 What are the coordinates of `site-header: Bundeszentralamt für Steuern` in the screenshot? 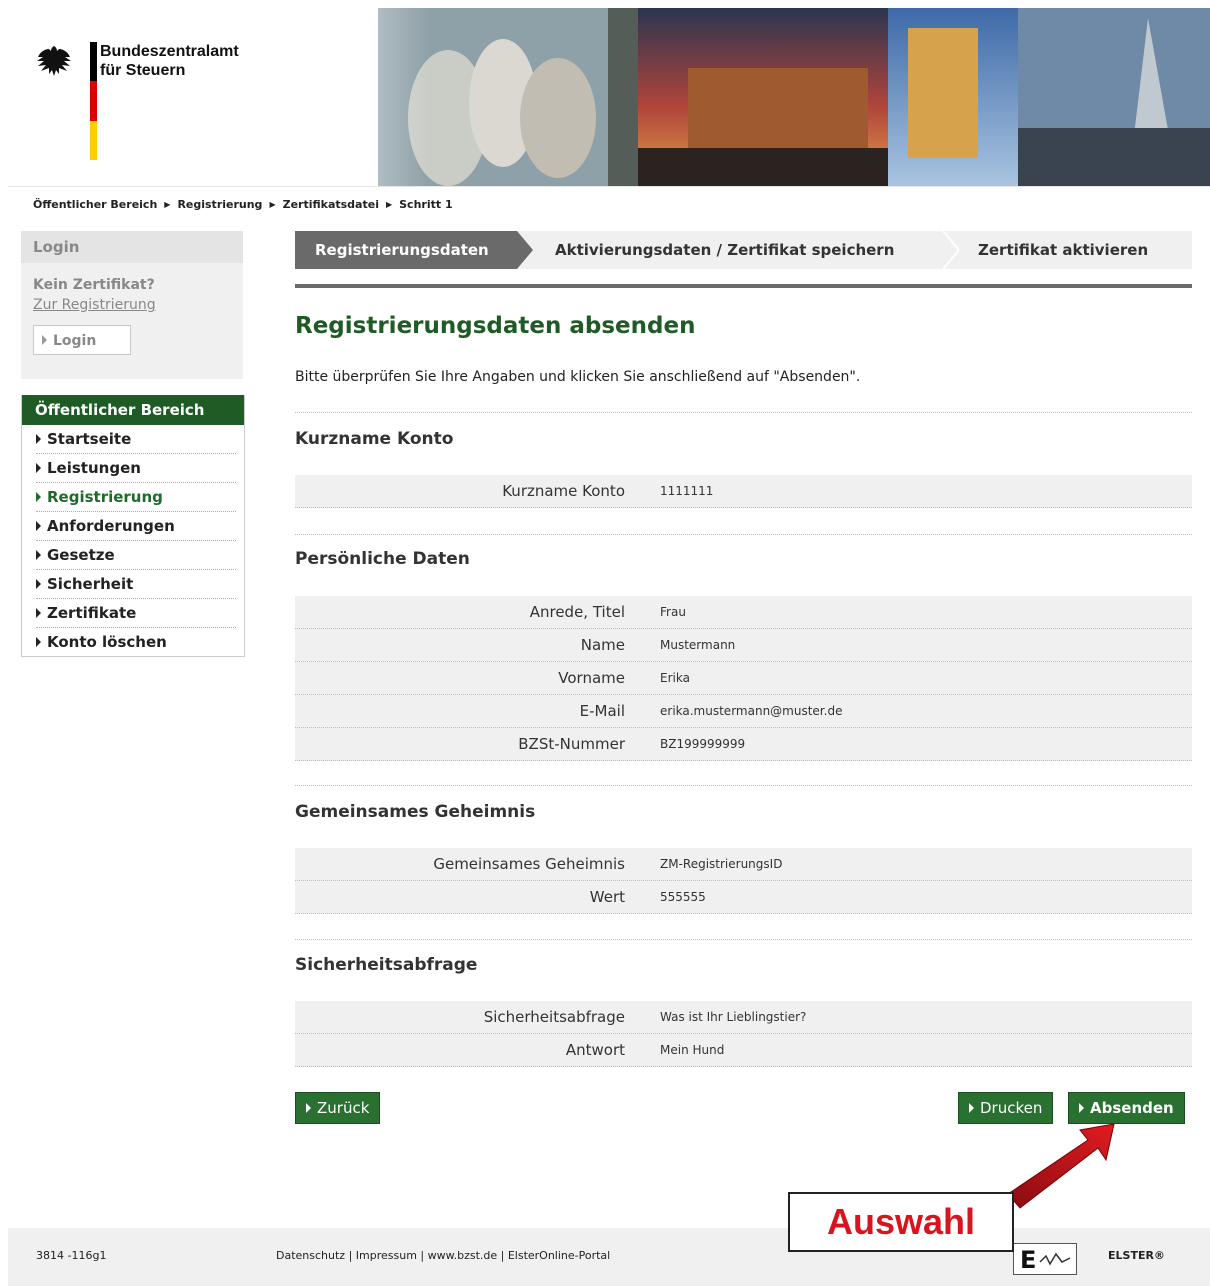 It's located at (609, 97).